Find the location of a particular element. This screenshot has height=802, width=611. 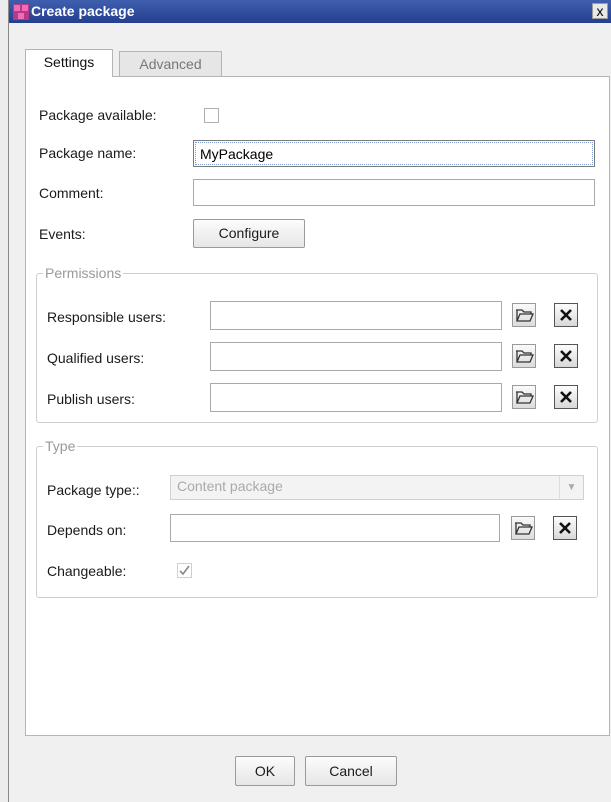

permissions-legend: Permissions is located at coordinates (83, 273).